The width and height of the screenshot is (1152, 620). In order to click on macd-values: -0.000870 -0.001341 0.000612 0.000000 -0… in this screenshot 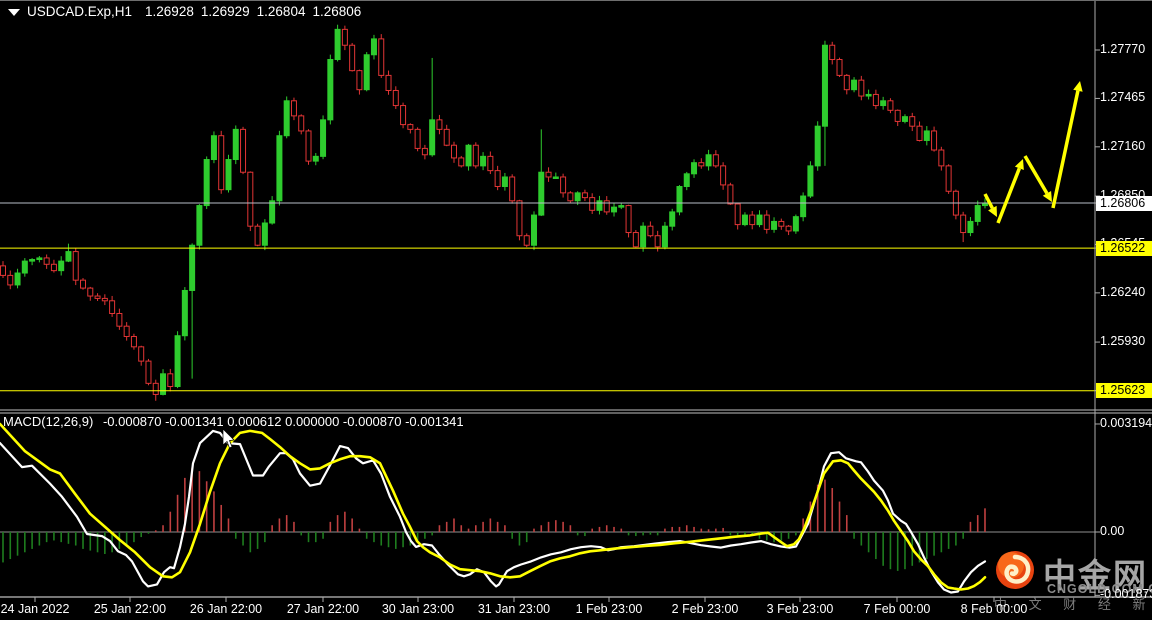, I will do `click(283, 421)`.